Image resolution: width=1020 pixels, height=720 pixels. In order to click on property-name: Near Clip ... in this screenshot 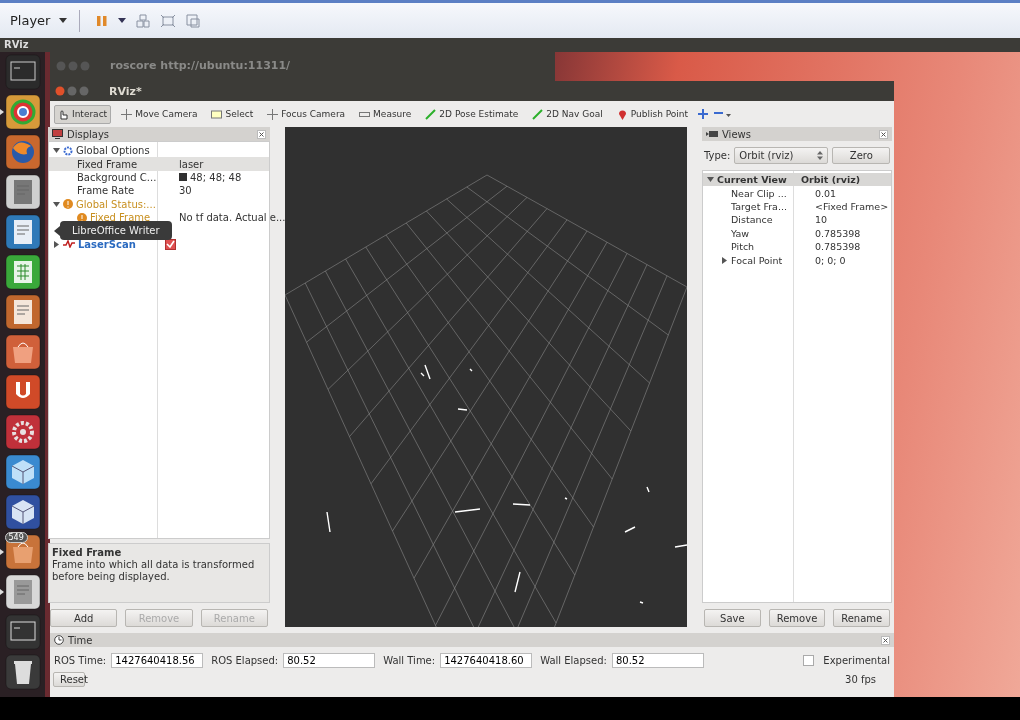, I will do `click(759, 193)`.